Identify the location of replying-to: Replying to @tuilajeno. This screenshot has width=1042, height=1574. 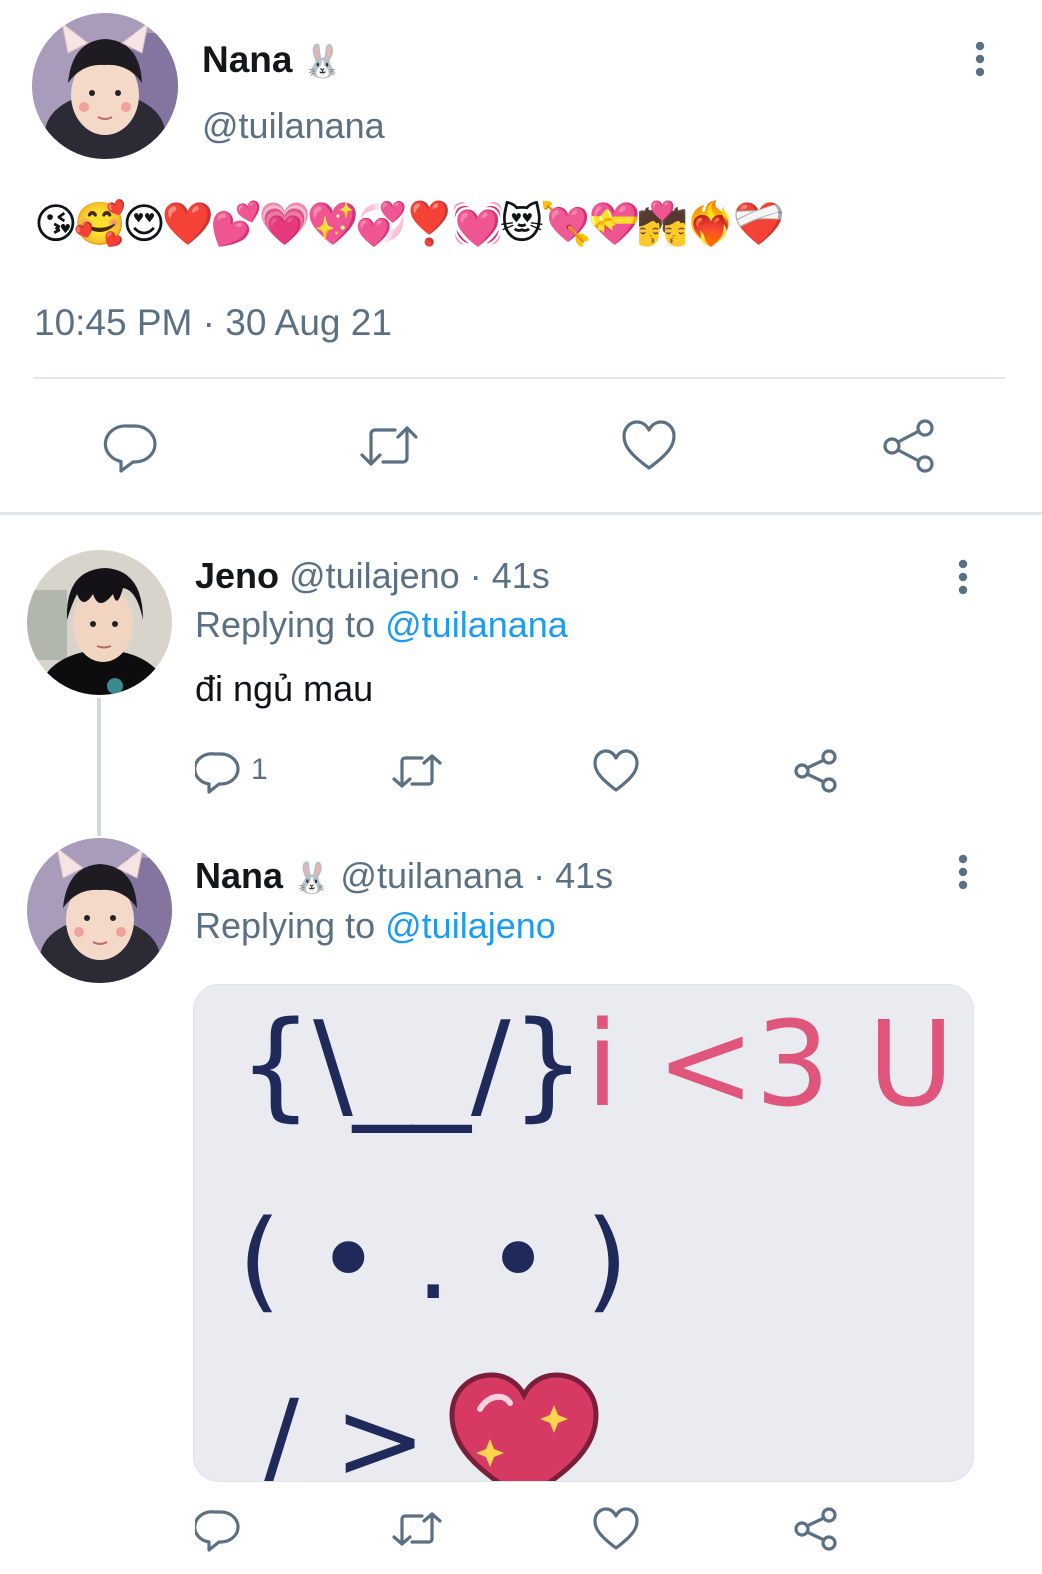
(375, 926).